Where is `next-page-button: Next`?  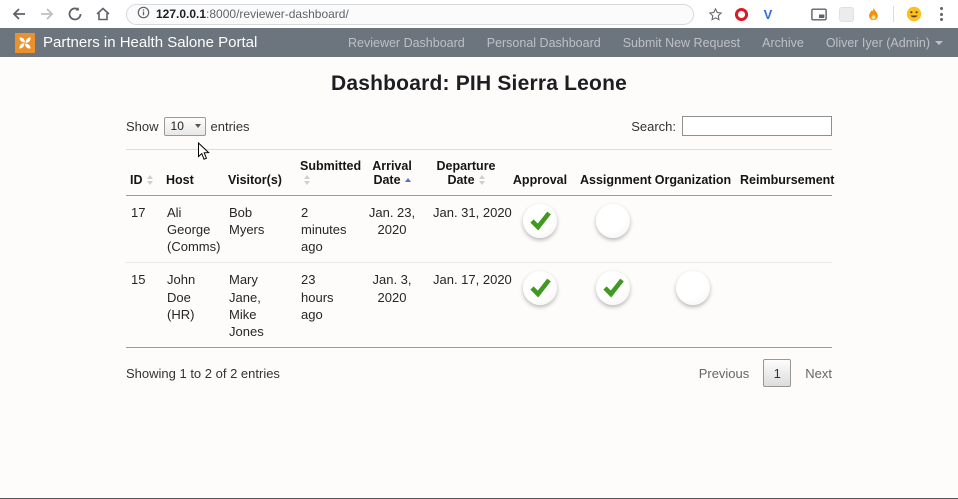
next-page-button: Next is located at coordinates (818, 373).